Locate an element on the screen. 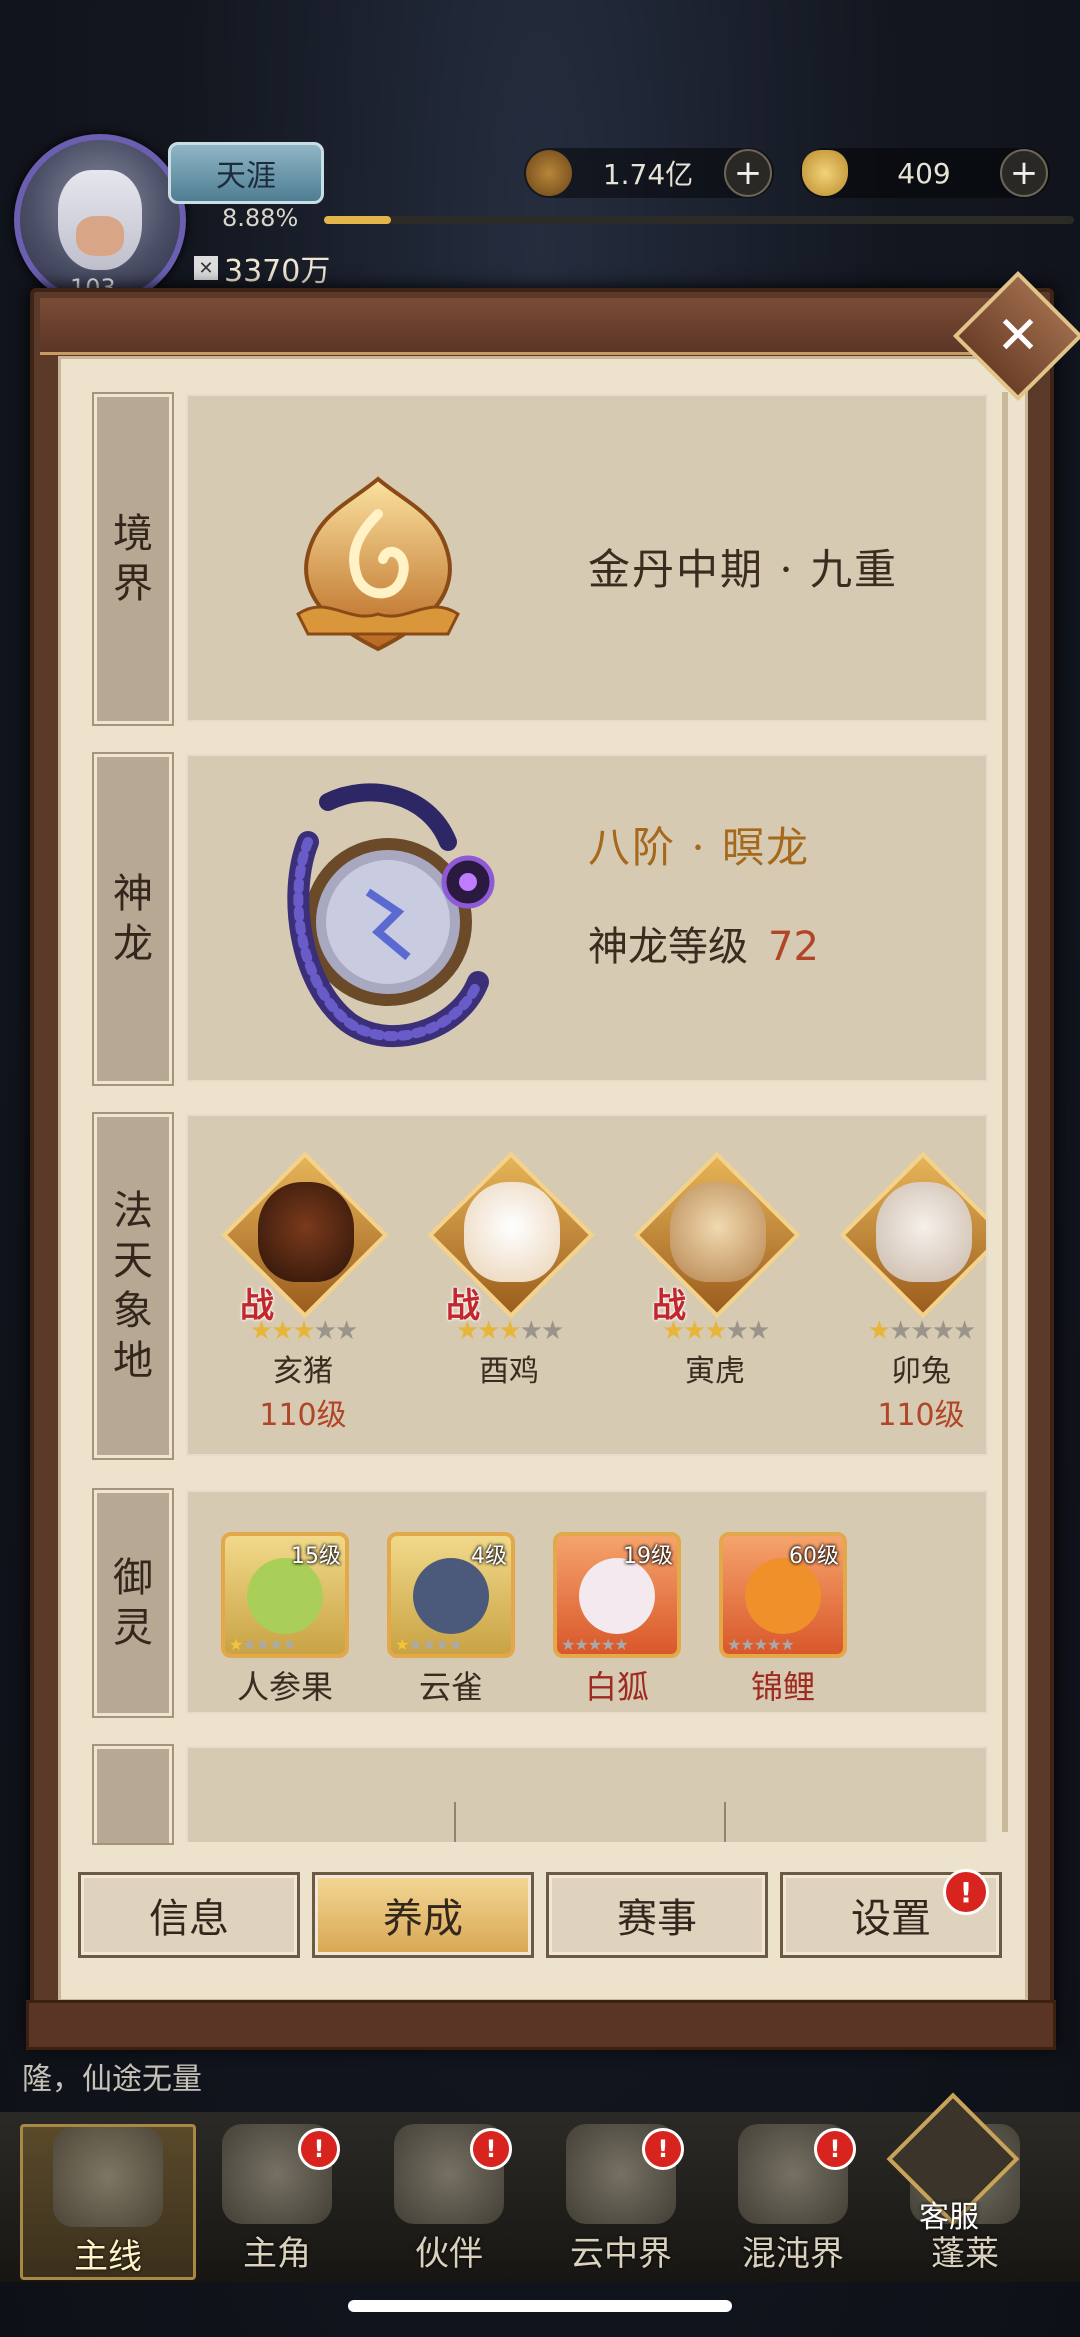  dharma-label-char: 地 is located at coordinates (133, 1361).